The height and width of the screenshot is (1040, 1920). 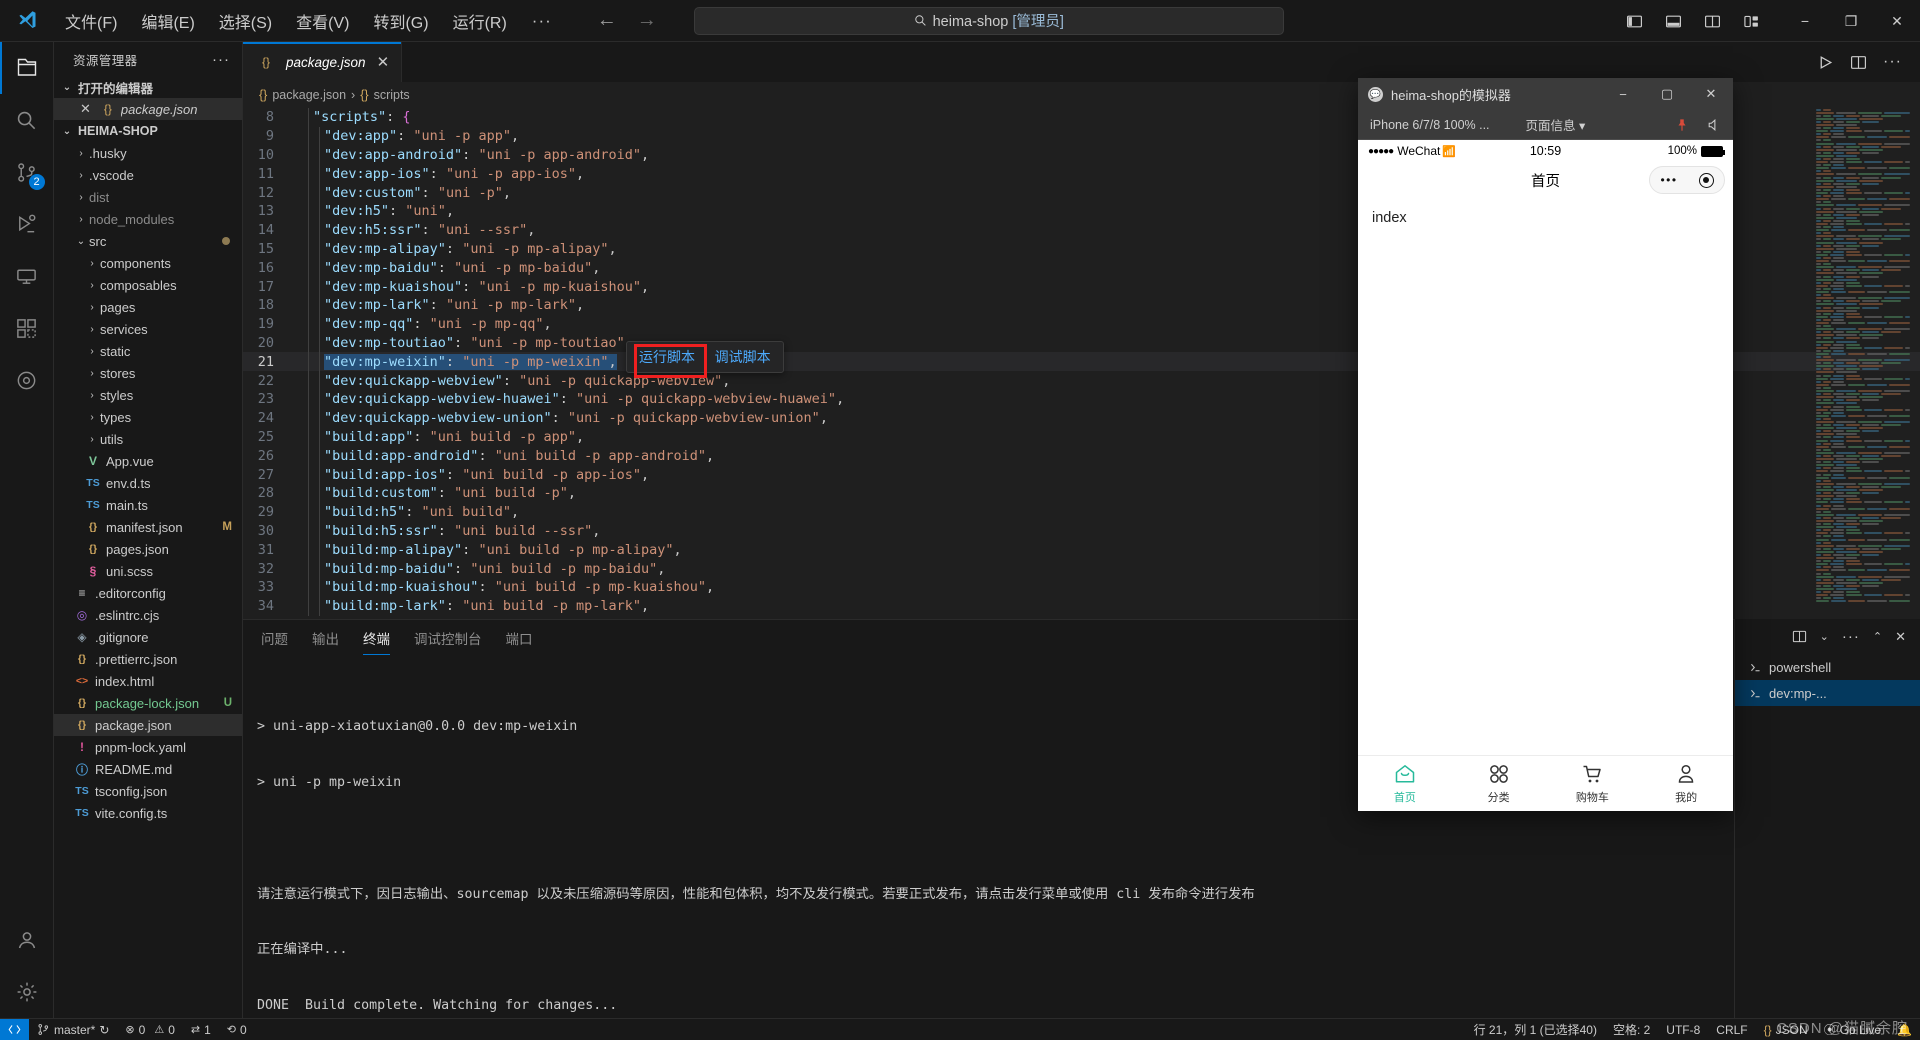 I want to click on file-tree-row: › types, so click(x=148, y=417).